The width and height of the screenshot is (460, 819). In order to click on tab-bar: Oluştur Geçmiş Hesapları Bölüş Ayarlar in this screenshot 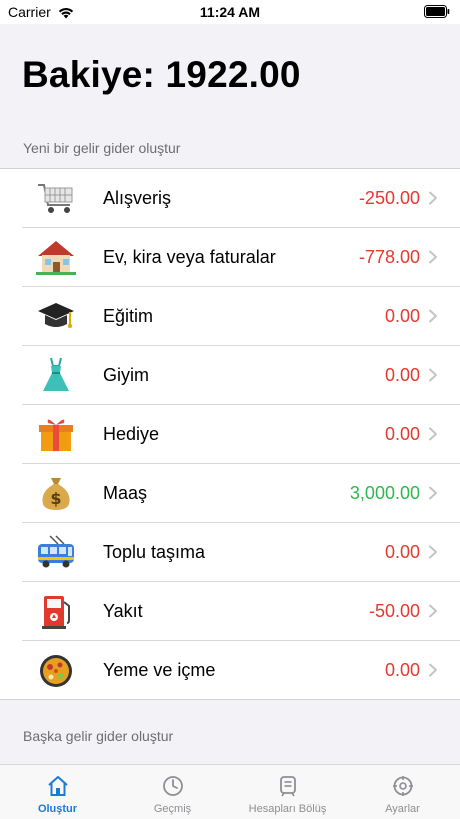, I will do `click(230, 791)`.